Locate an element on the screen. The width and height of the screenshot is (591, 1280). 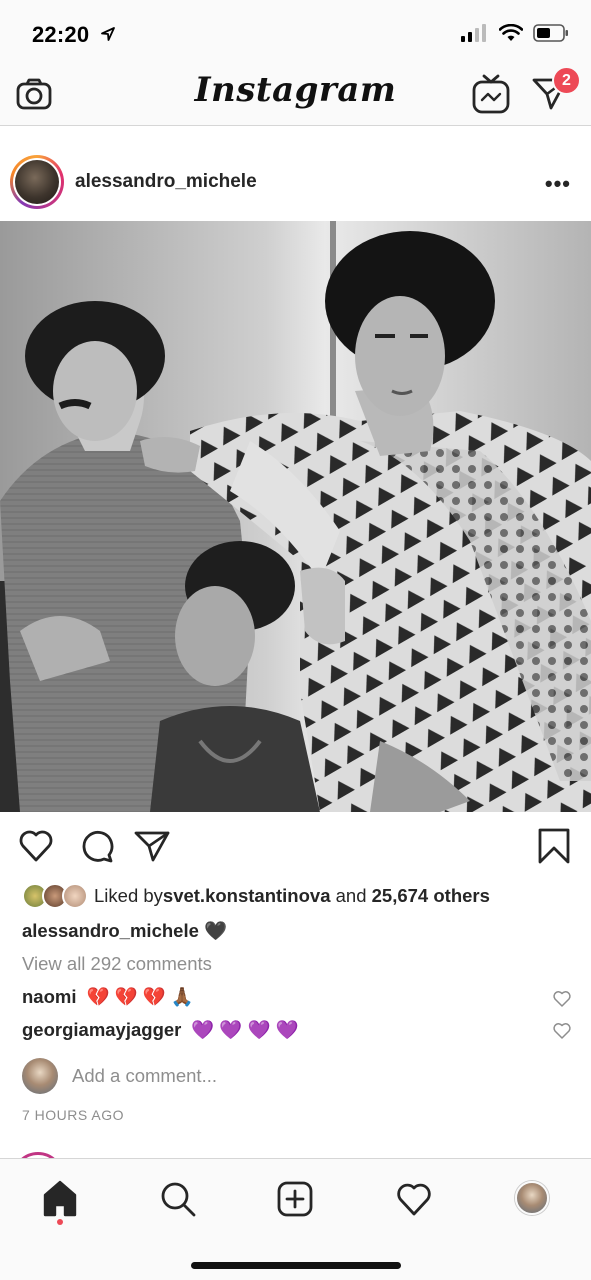
status-bar: 22:20 is located at coordinates (295, 31).